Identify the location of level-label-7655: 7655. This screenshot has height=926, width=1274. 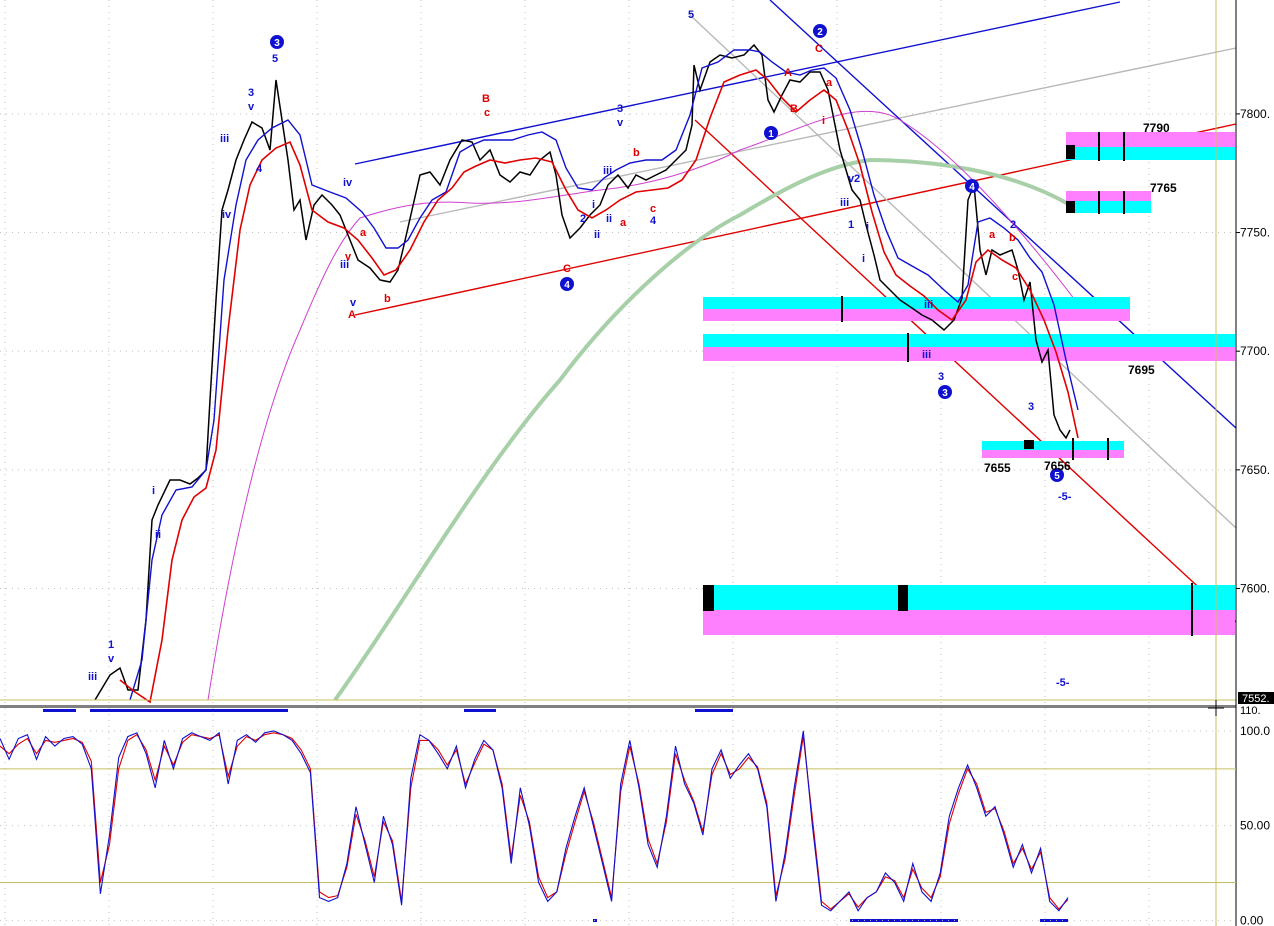
(997, 468).